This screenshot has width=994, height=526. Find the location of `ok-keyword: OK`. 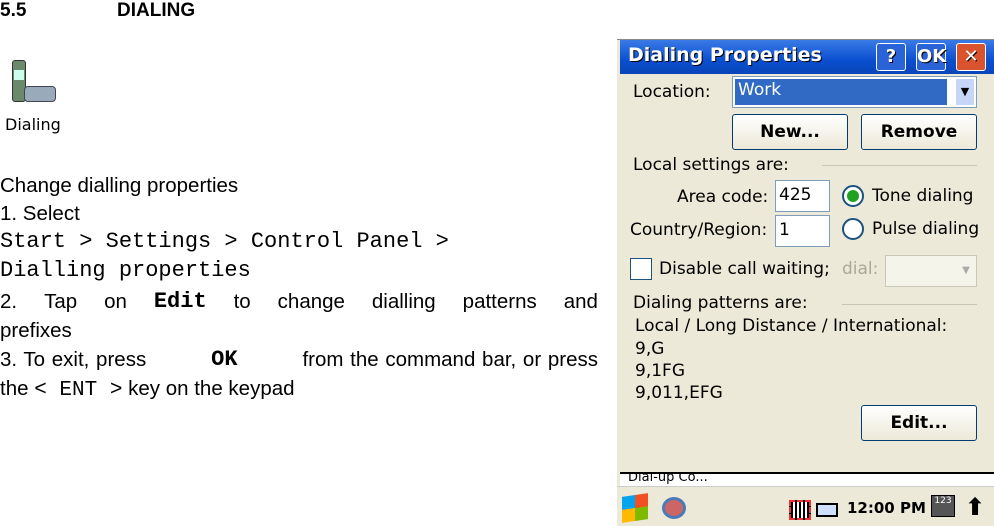

ok-keyword: OK is located at coordinates (224, 359).